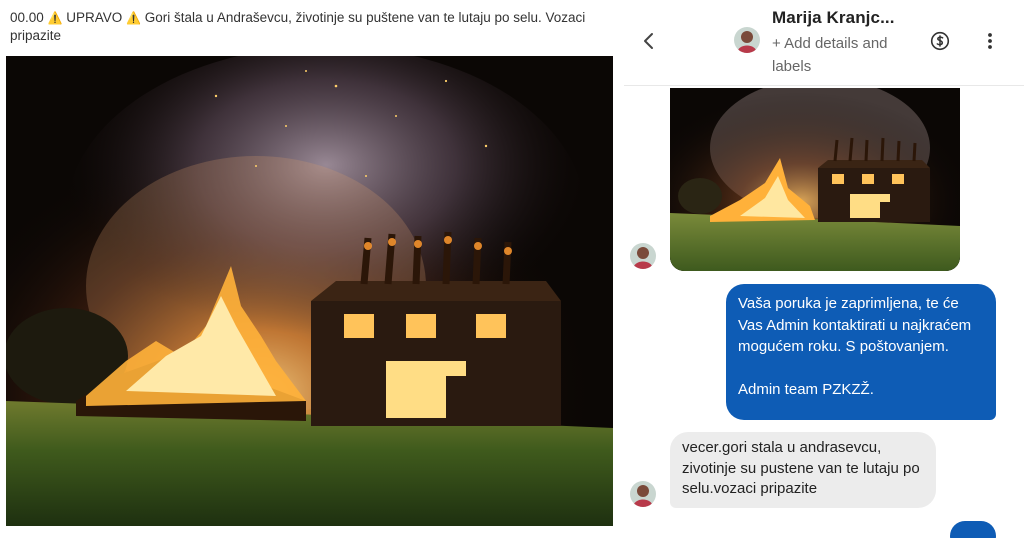 The image size is (1024, 538). What do you see at coordinates (847, 55) in the screenshot?
I see `add-details-link: + Add details and labels` at bounding box center [847, 55].